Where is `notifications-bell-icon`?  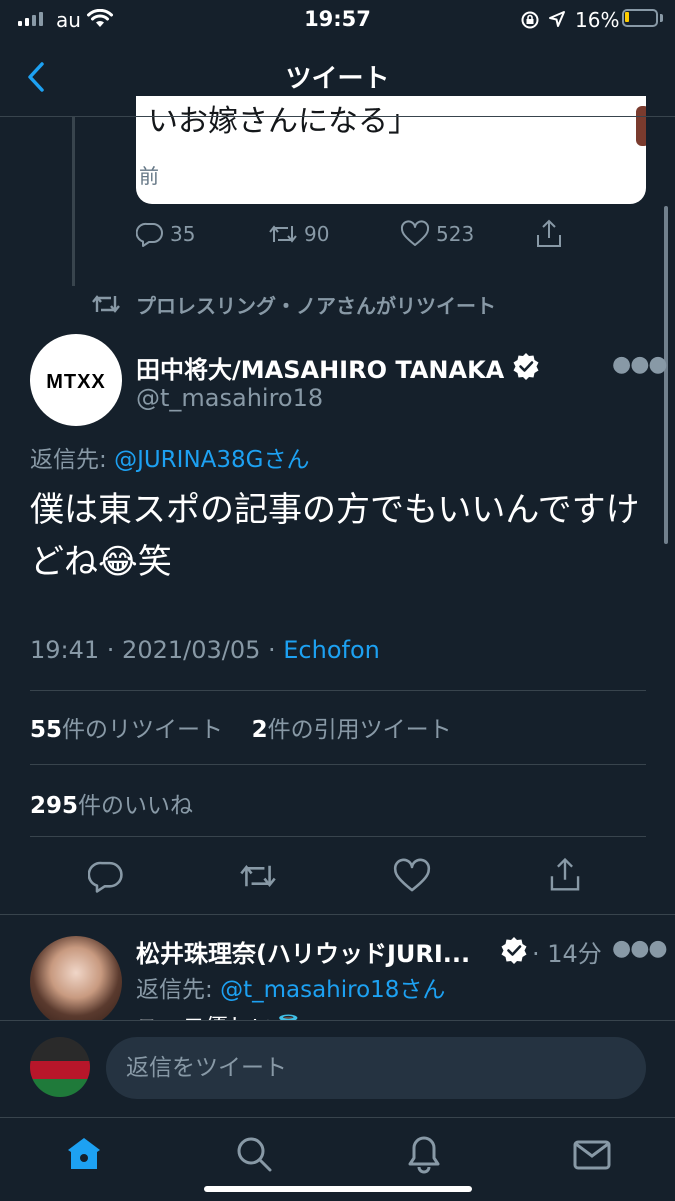
notifications-bell-icon is located at coordinates (424, 1154).